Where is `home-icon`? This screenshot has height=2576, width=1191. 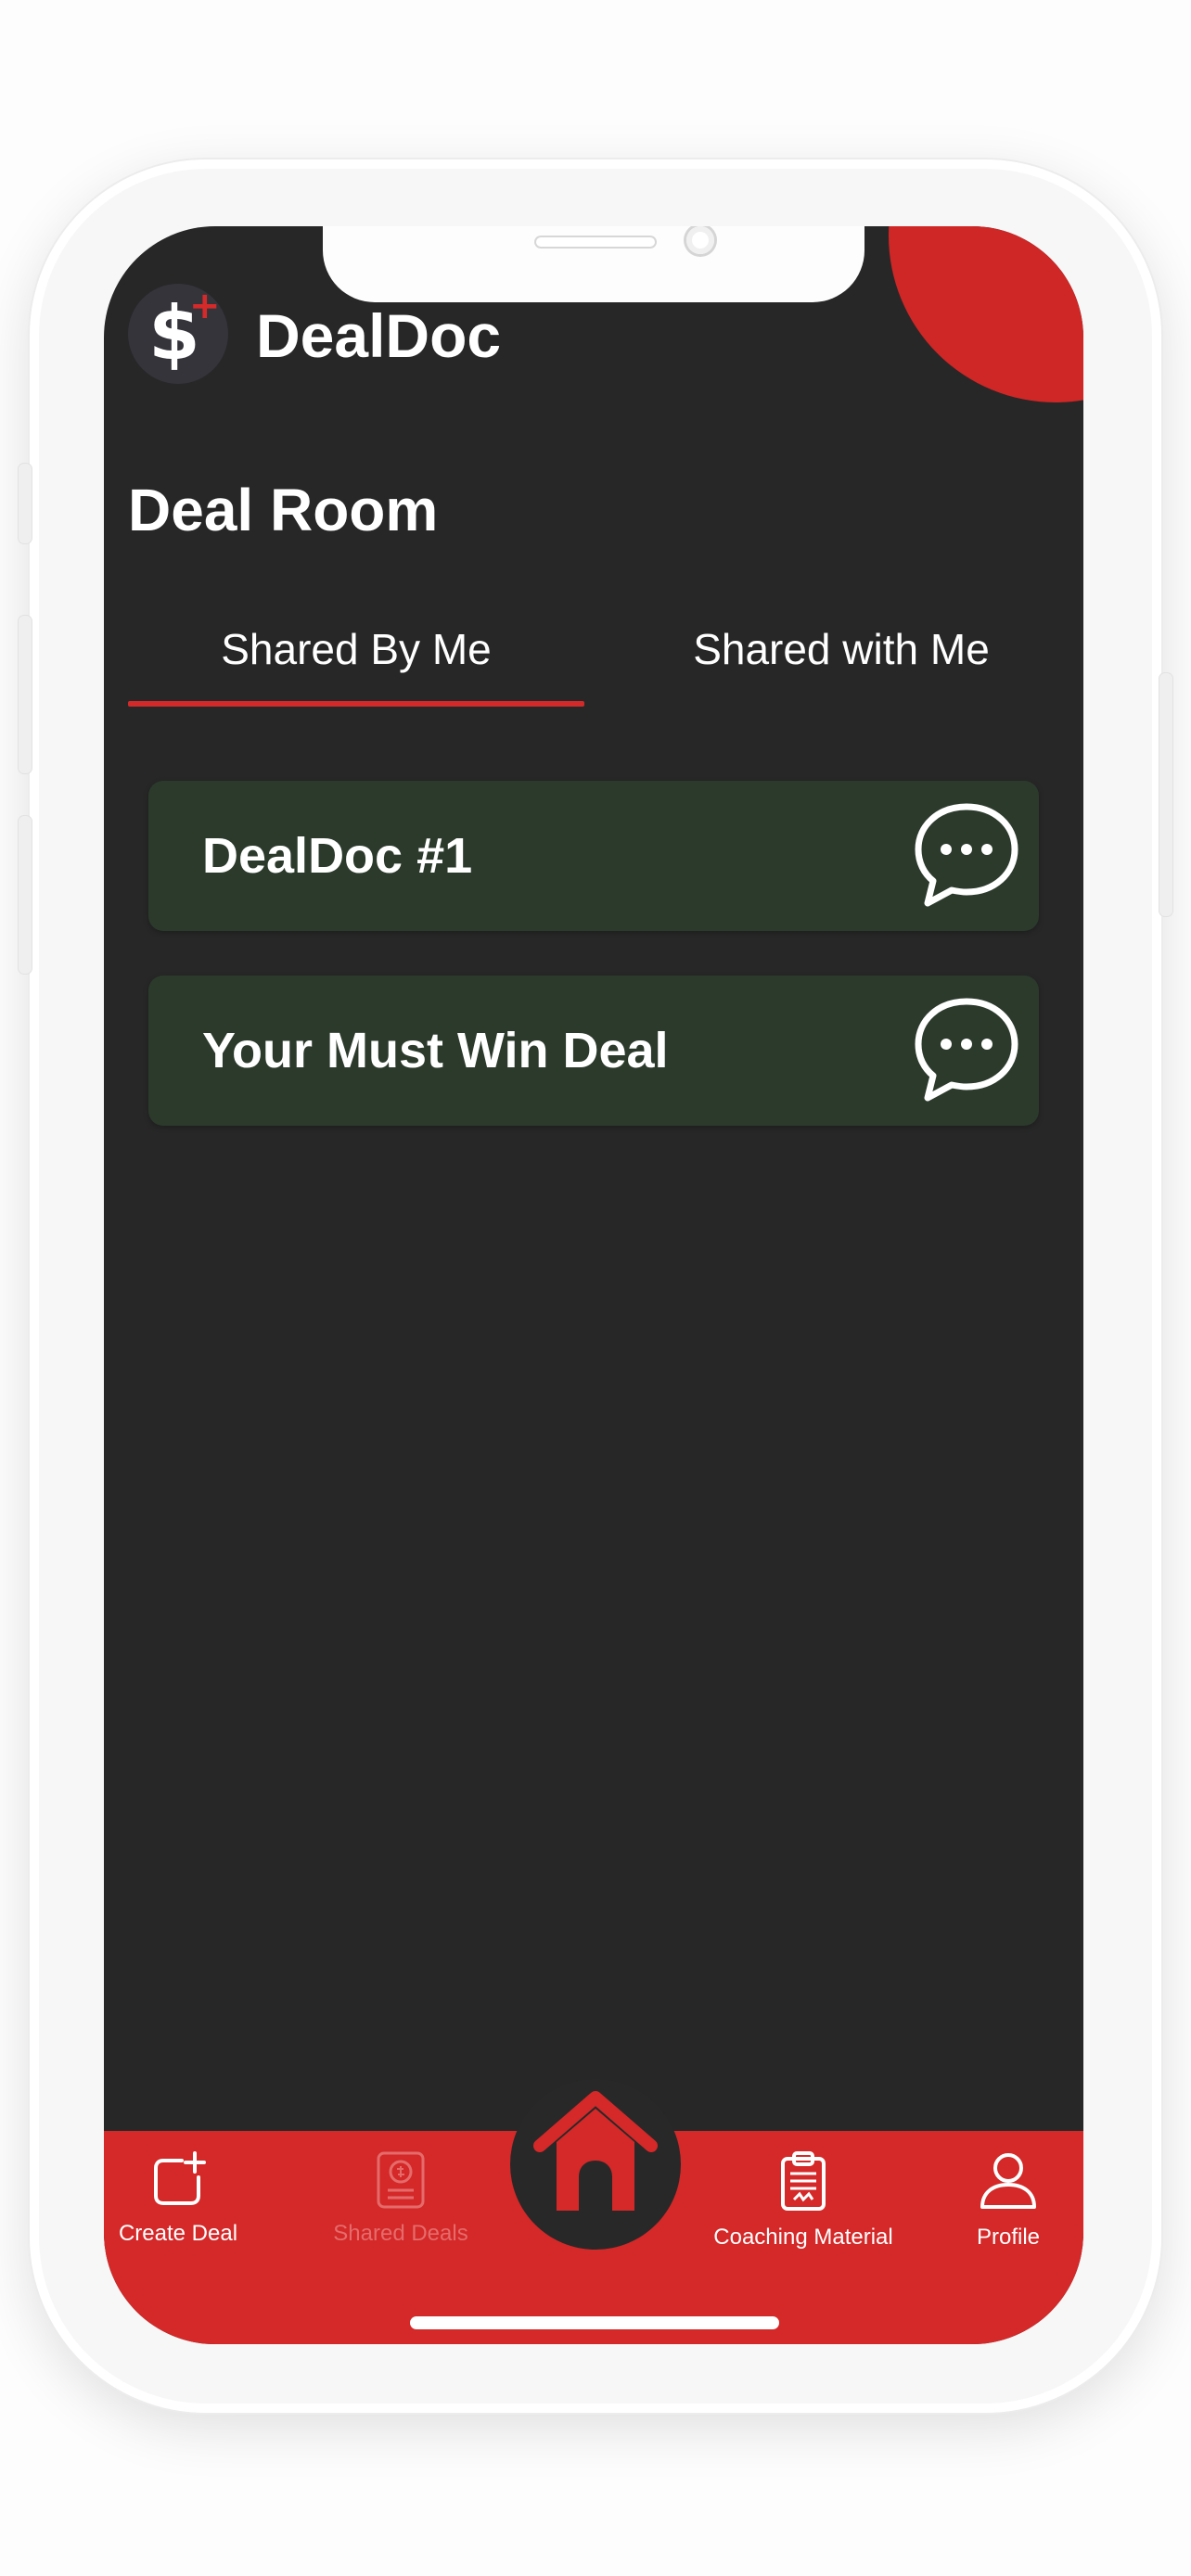
home-icon is located at coordinates (595, 2151).